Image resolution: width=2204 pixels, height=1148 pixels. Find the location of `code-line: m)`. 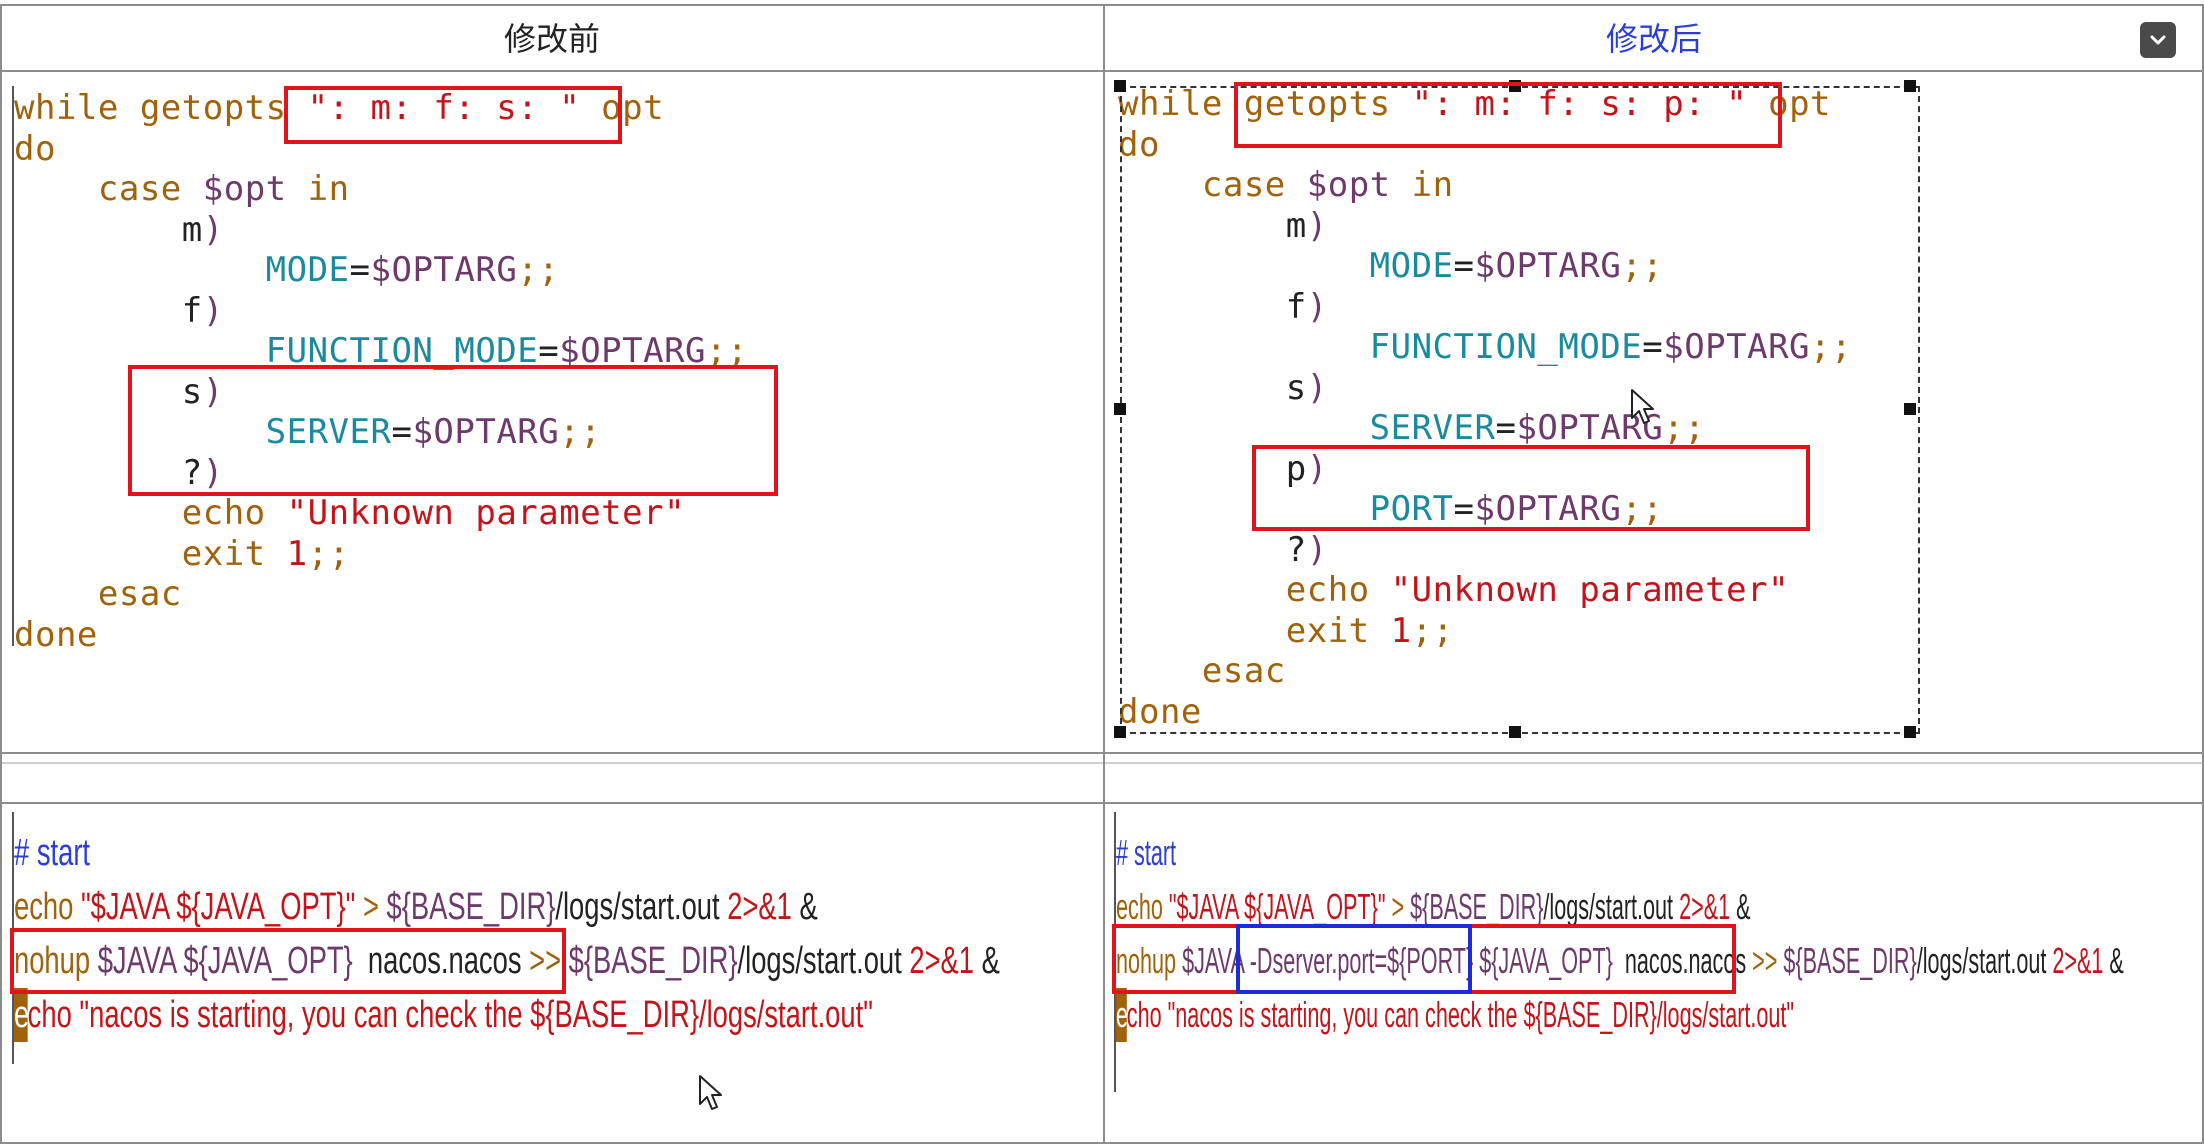

code-line: m) is located at coordinates (381, 230).